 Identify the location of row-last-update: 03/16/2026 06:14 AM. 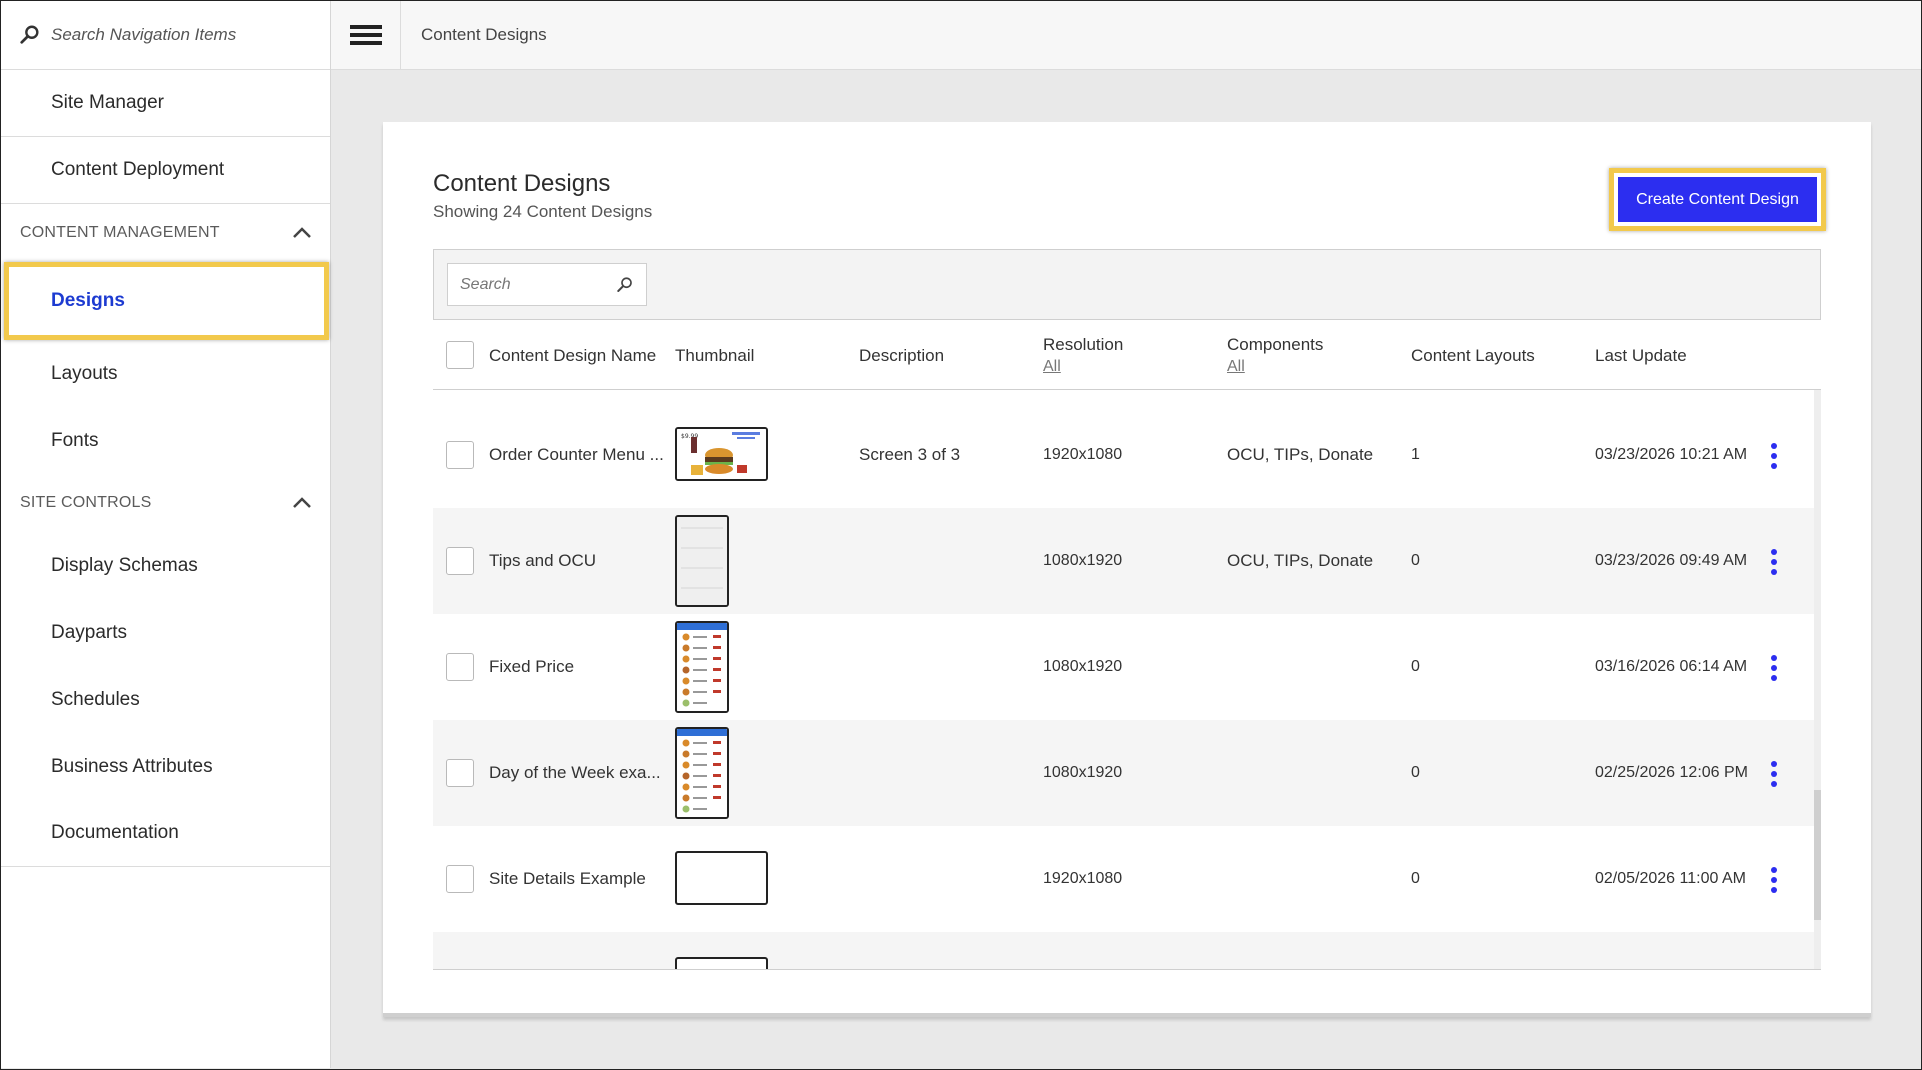
(1671, 666).